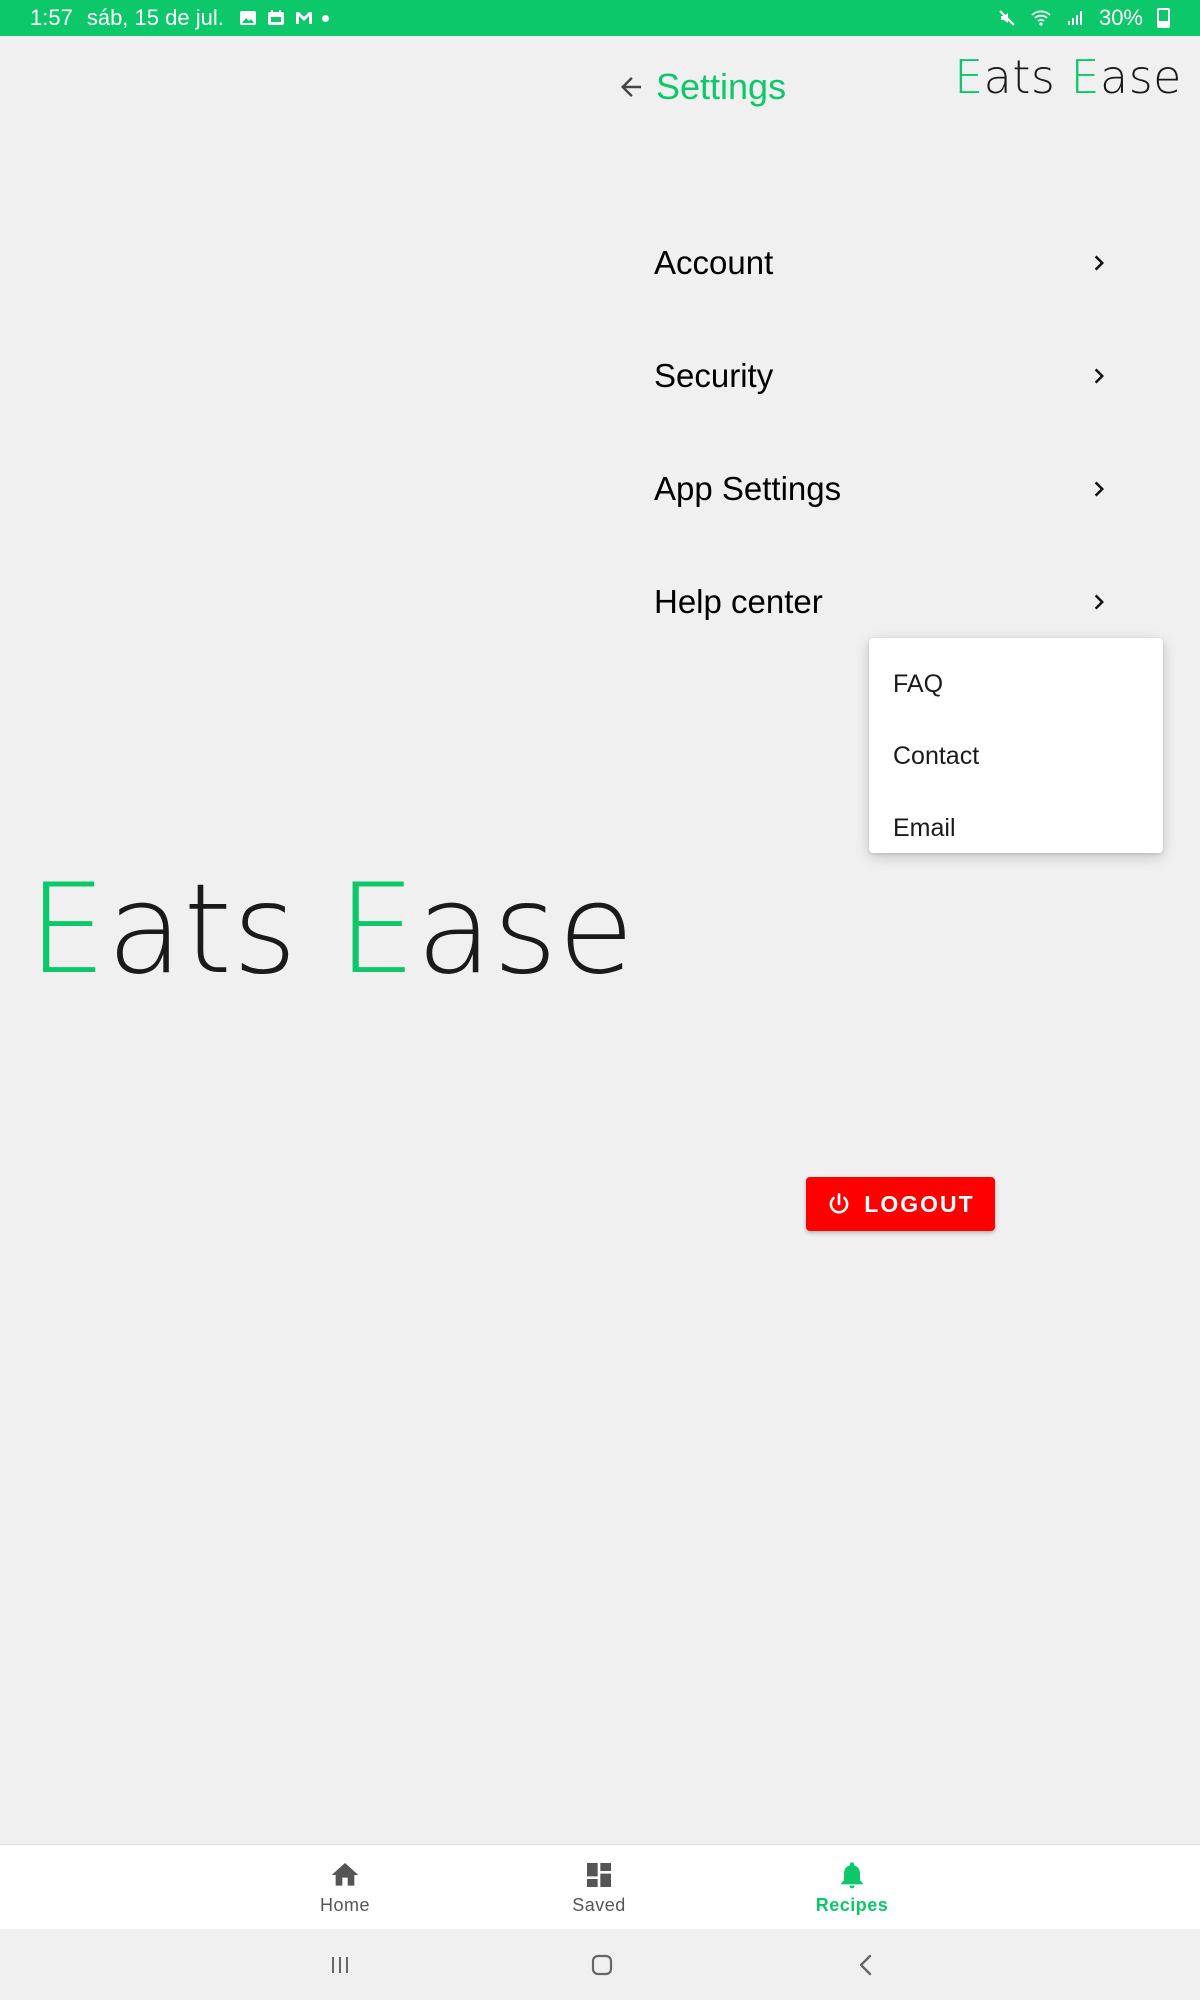  I want to click on dashboard-icon, so click(599, 1875).